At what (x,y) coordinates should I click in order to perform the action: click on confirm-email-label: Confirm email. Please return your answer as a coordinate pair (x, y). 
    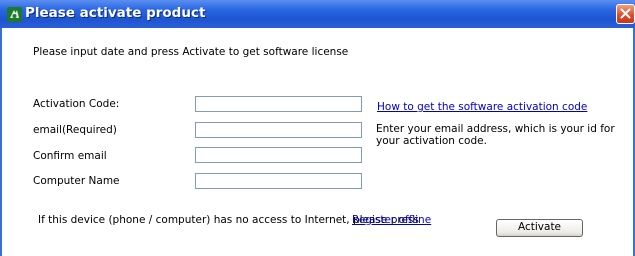
    Looking at the image, I should click on (70, 156).